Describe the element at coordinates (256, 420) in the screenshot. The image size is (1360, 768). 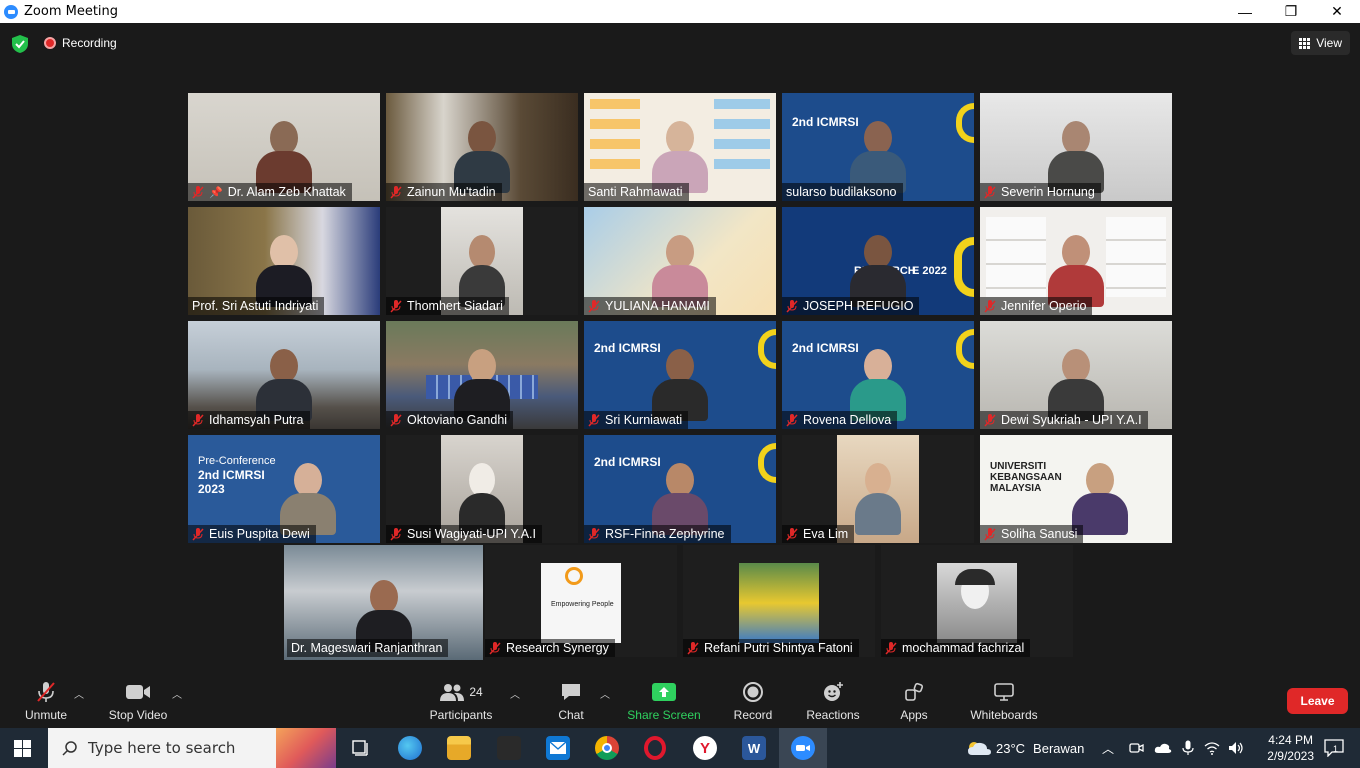
I see `participant-name: Idhamsyah Putra` at that location.